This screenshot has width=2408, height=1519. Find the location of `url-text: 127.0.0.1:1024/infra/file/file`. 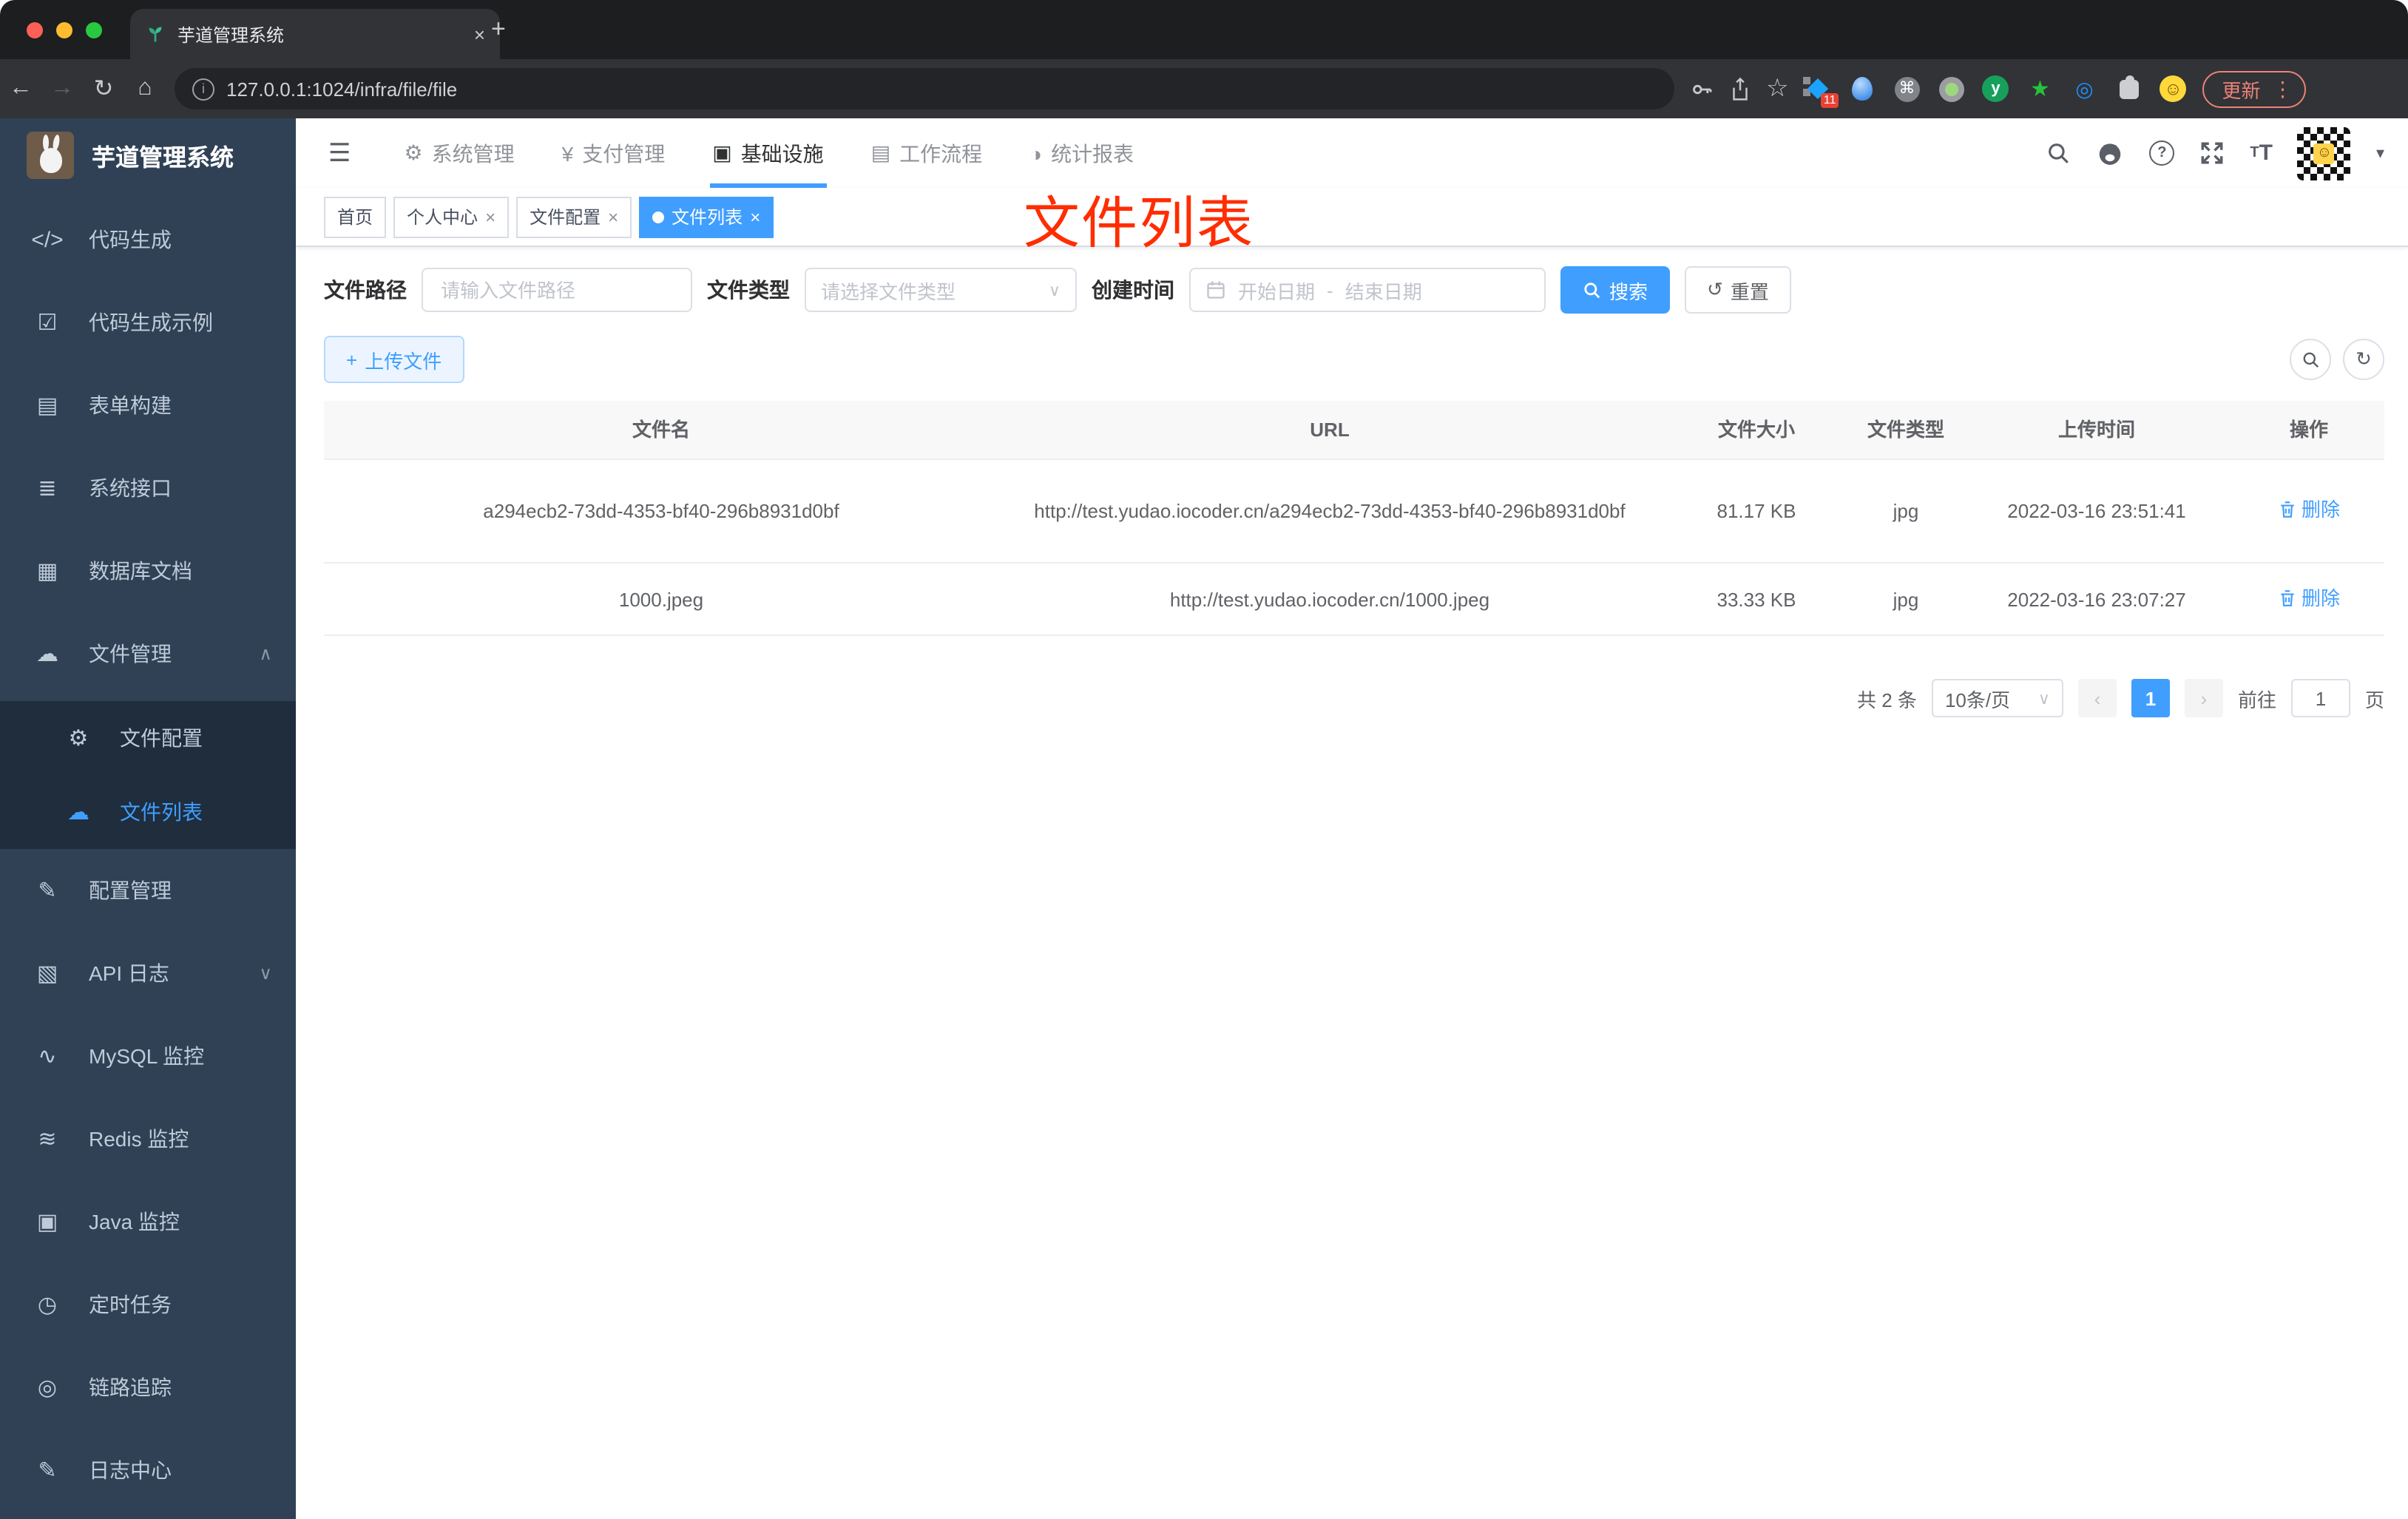

url-text: 127.0.0.1:1024/infra/file/file is located at coordinates (341, 89).